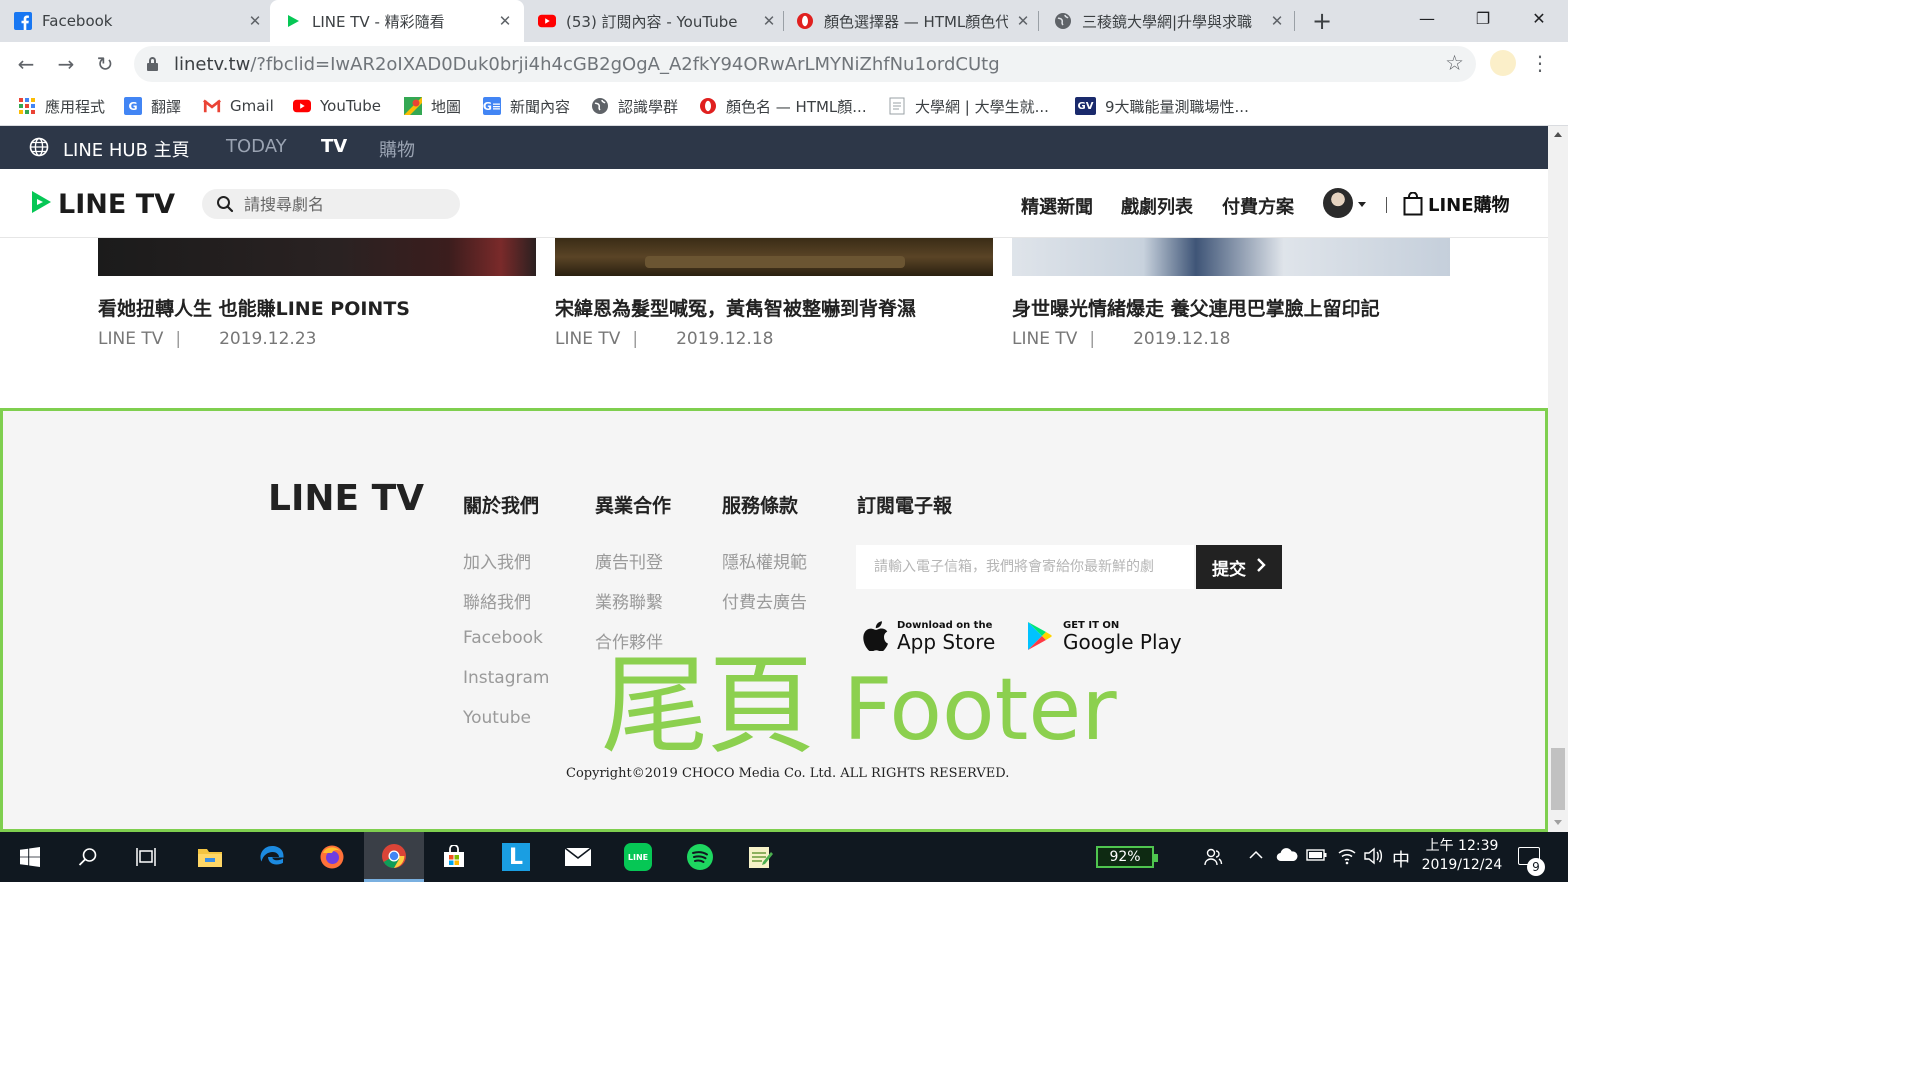 The height and width of the screenshot is (1080, 1920). Describe the element at coordinates (700, 857) in the screenshot. I see `taskbar-spotify` at that location.